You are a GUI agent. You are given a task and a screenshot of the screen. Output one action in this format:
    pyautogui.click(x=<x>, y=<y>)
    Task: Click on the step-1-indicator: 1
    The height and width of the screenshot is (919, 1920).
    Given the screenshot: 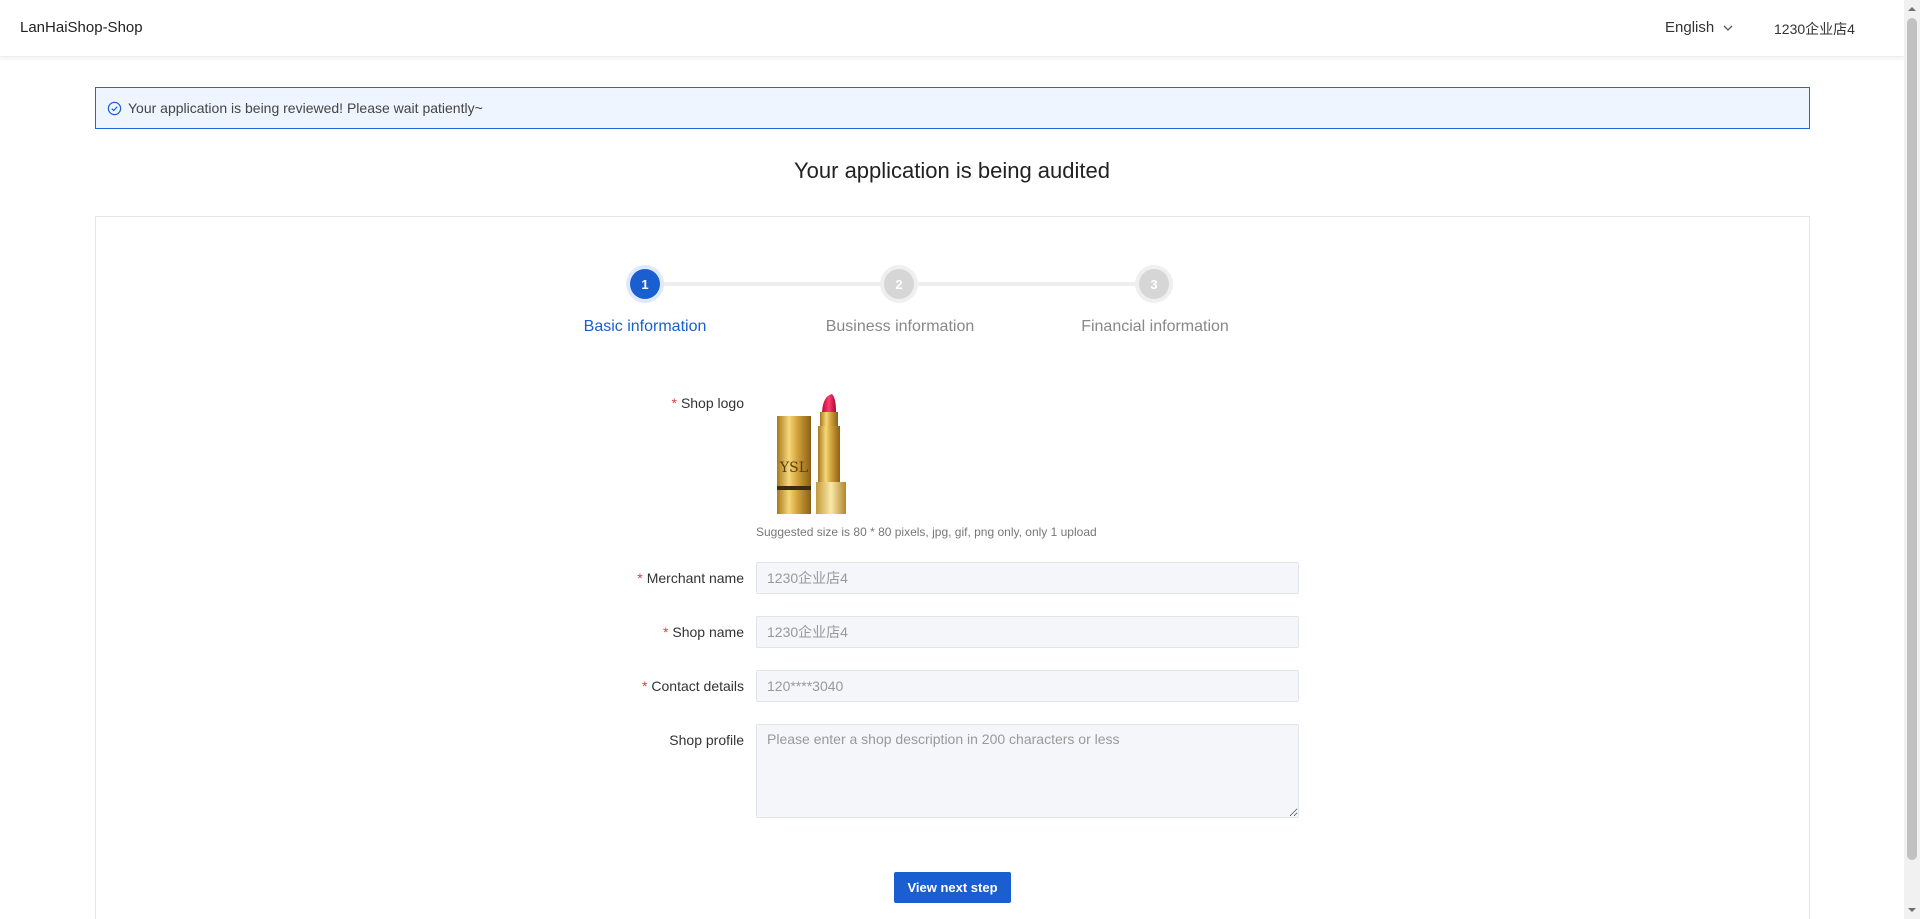 What is the action you would take?
    pyautogui.click(x=645, y=284)
    